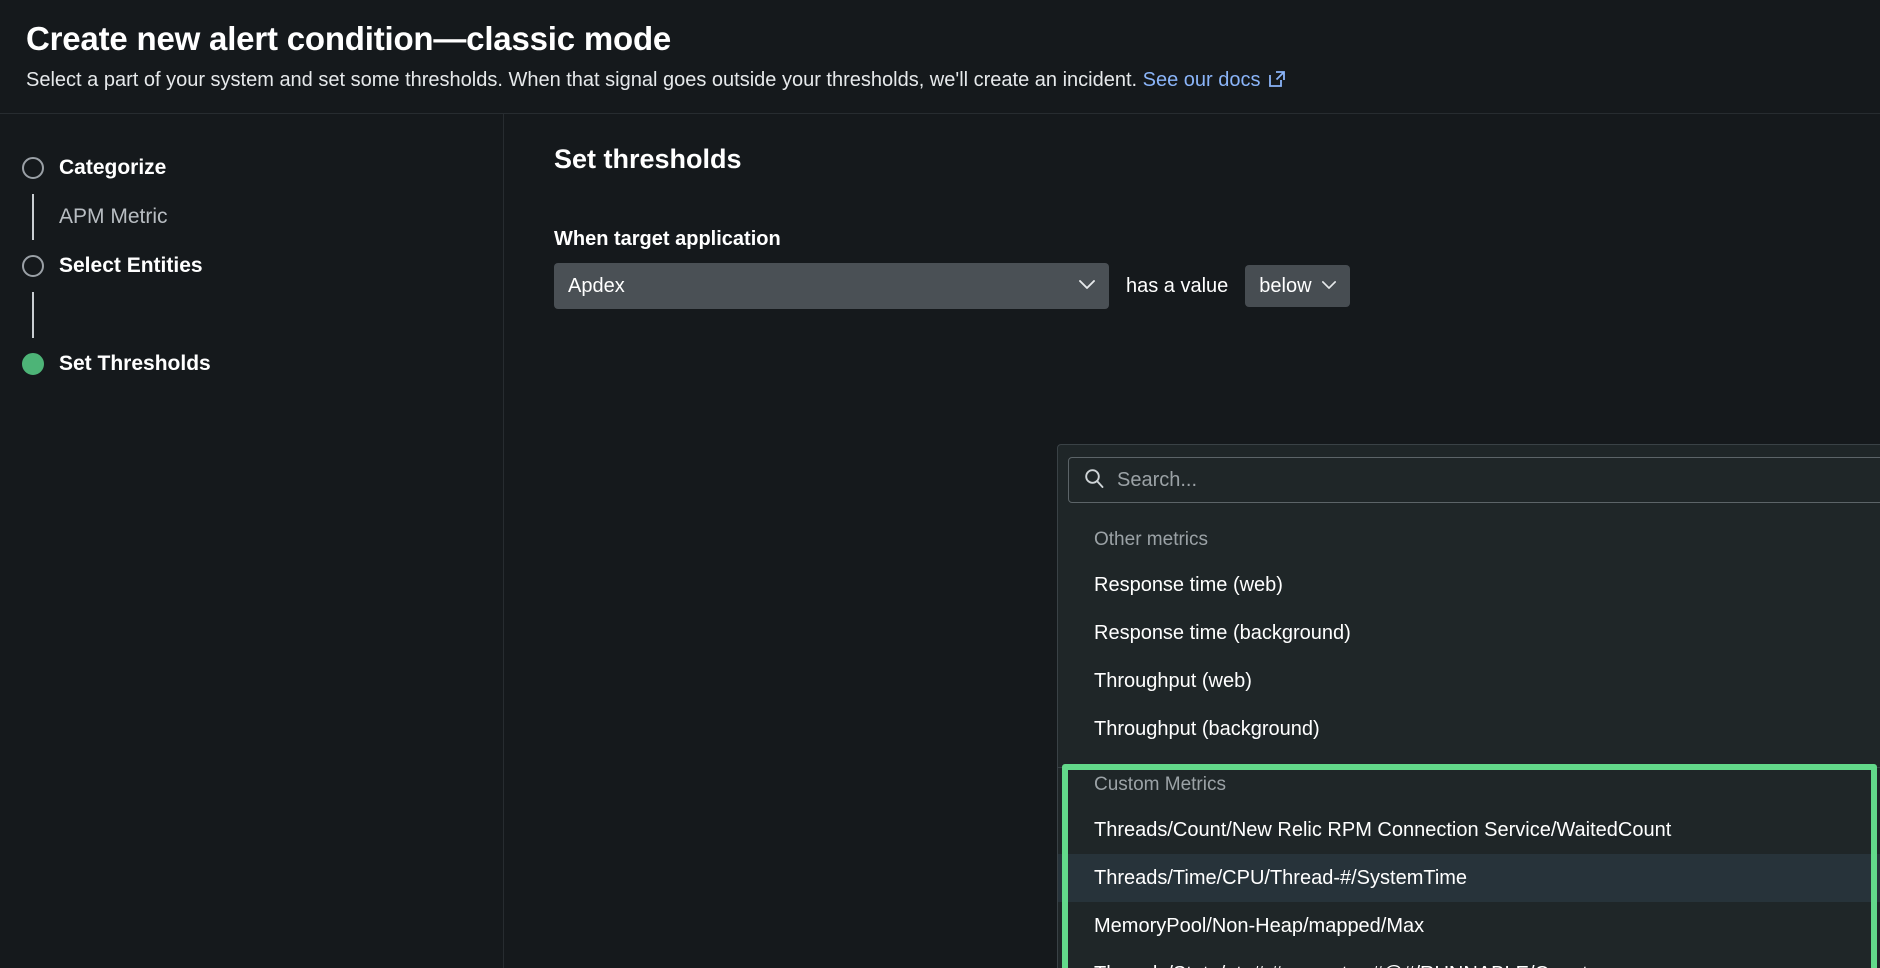 This screenshot has height=968, width=1880. Describe the element at coordinates (1469, 878) in the screenshot. I see `option-threads-time-cpu-systemtime: Threads/Time/CPU/Thread-#/SystemTime` at that location.